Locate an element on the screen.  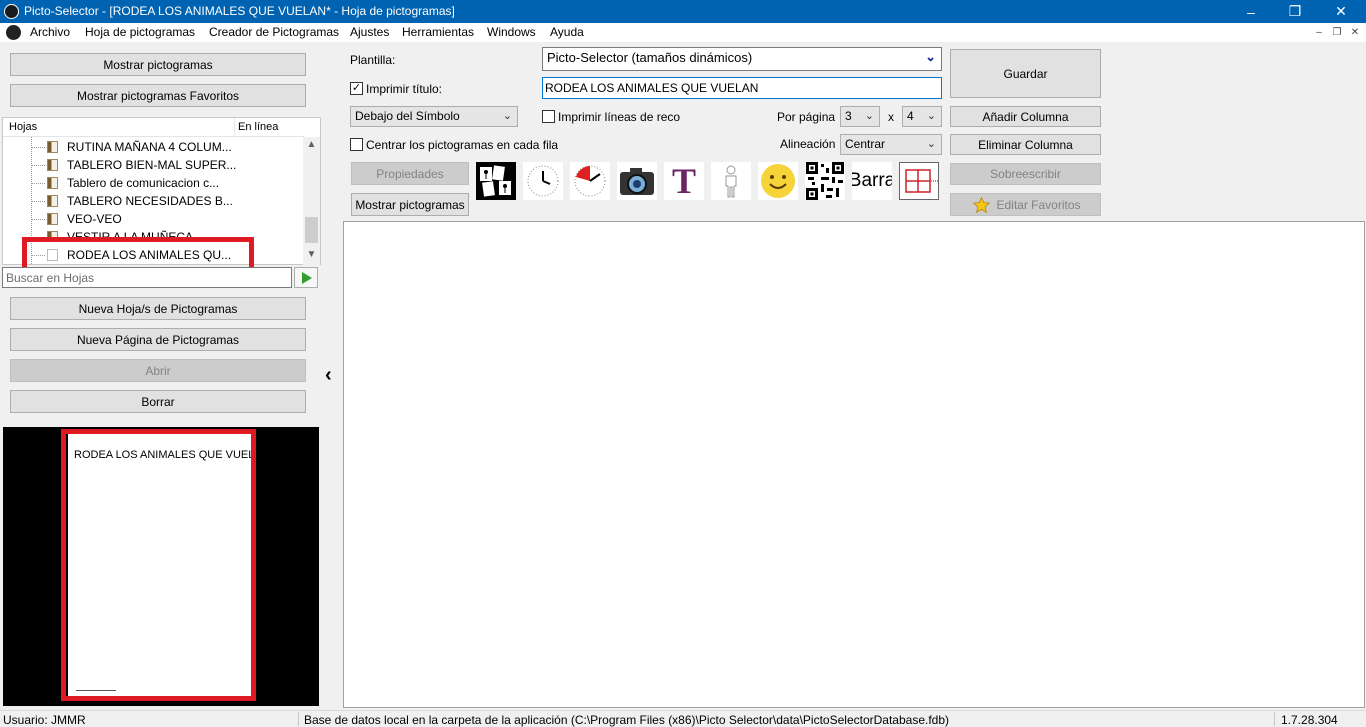
menu-archivo: Archivo is located at coordinates (50, 32).